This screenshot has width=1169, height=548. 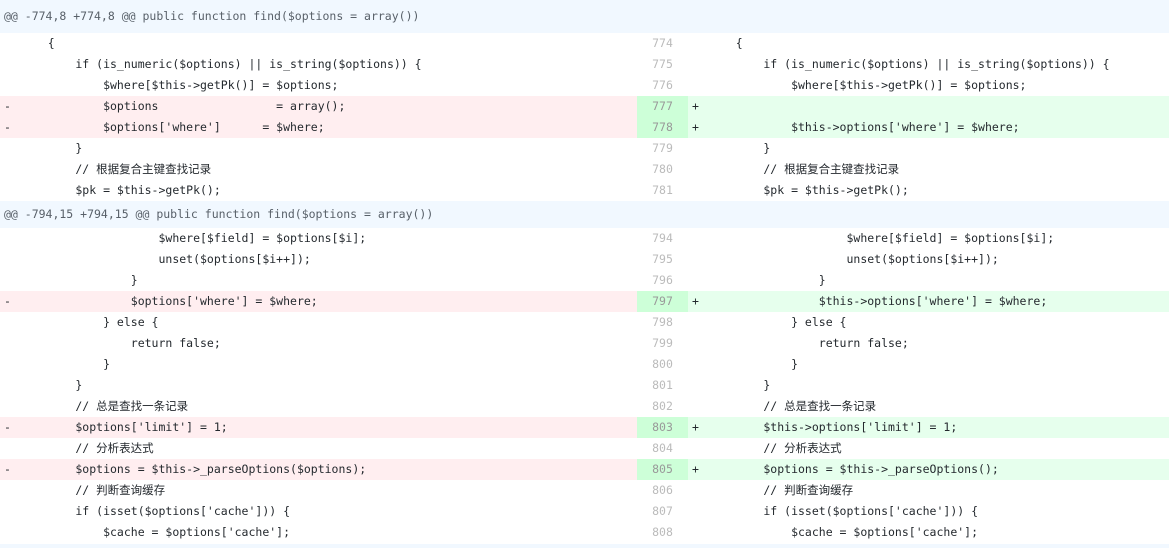 What do you see at coordinates (662, 259) in the screenshot?
I see `line-number: 795` at bounding box center [662, 259].